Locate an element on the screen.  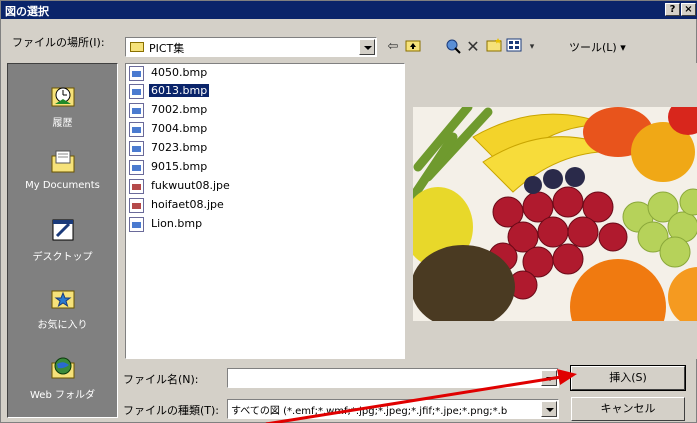
views-icon is located at coordinates (514, 47).